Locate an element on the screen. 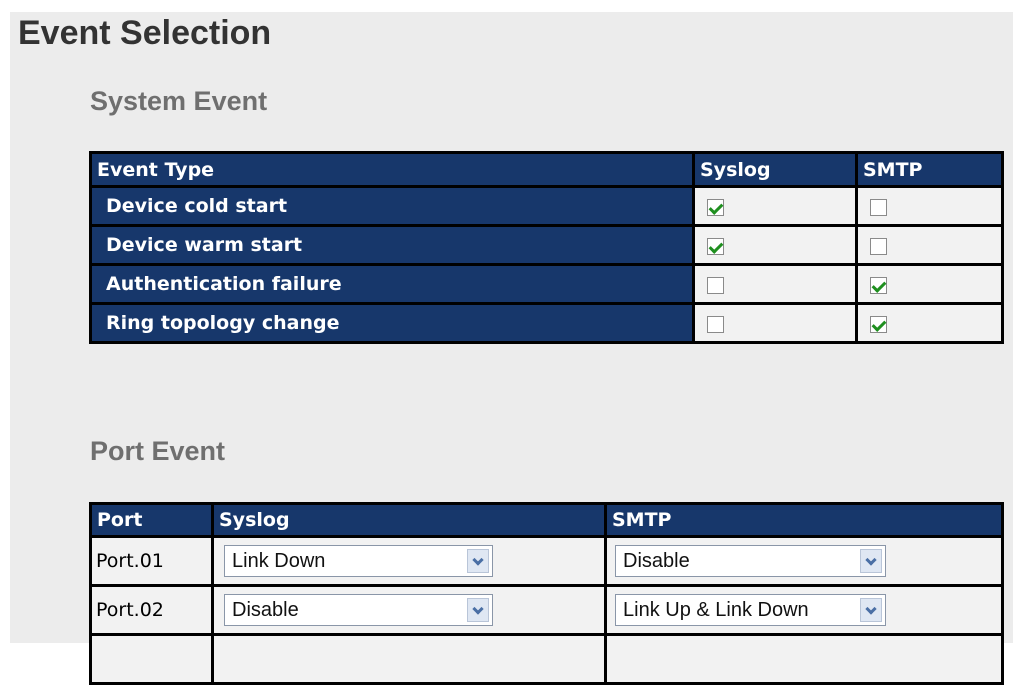 The height and width of the screenshot is (685, 1013). syslog-cell is located at coordinates (409, 659).